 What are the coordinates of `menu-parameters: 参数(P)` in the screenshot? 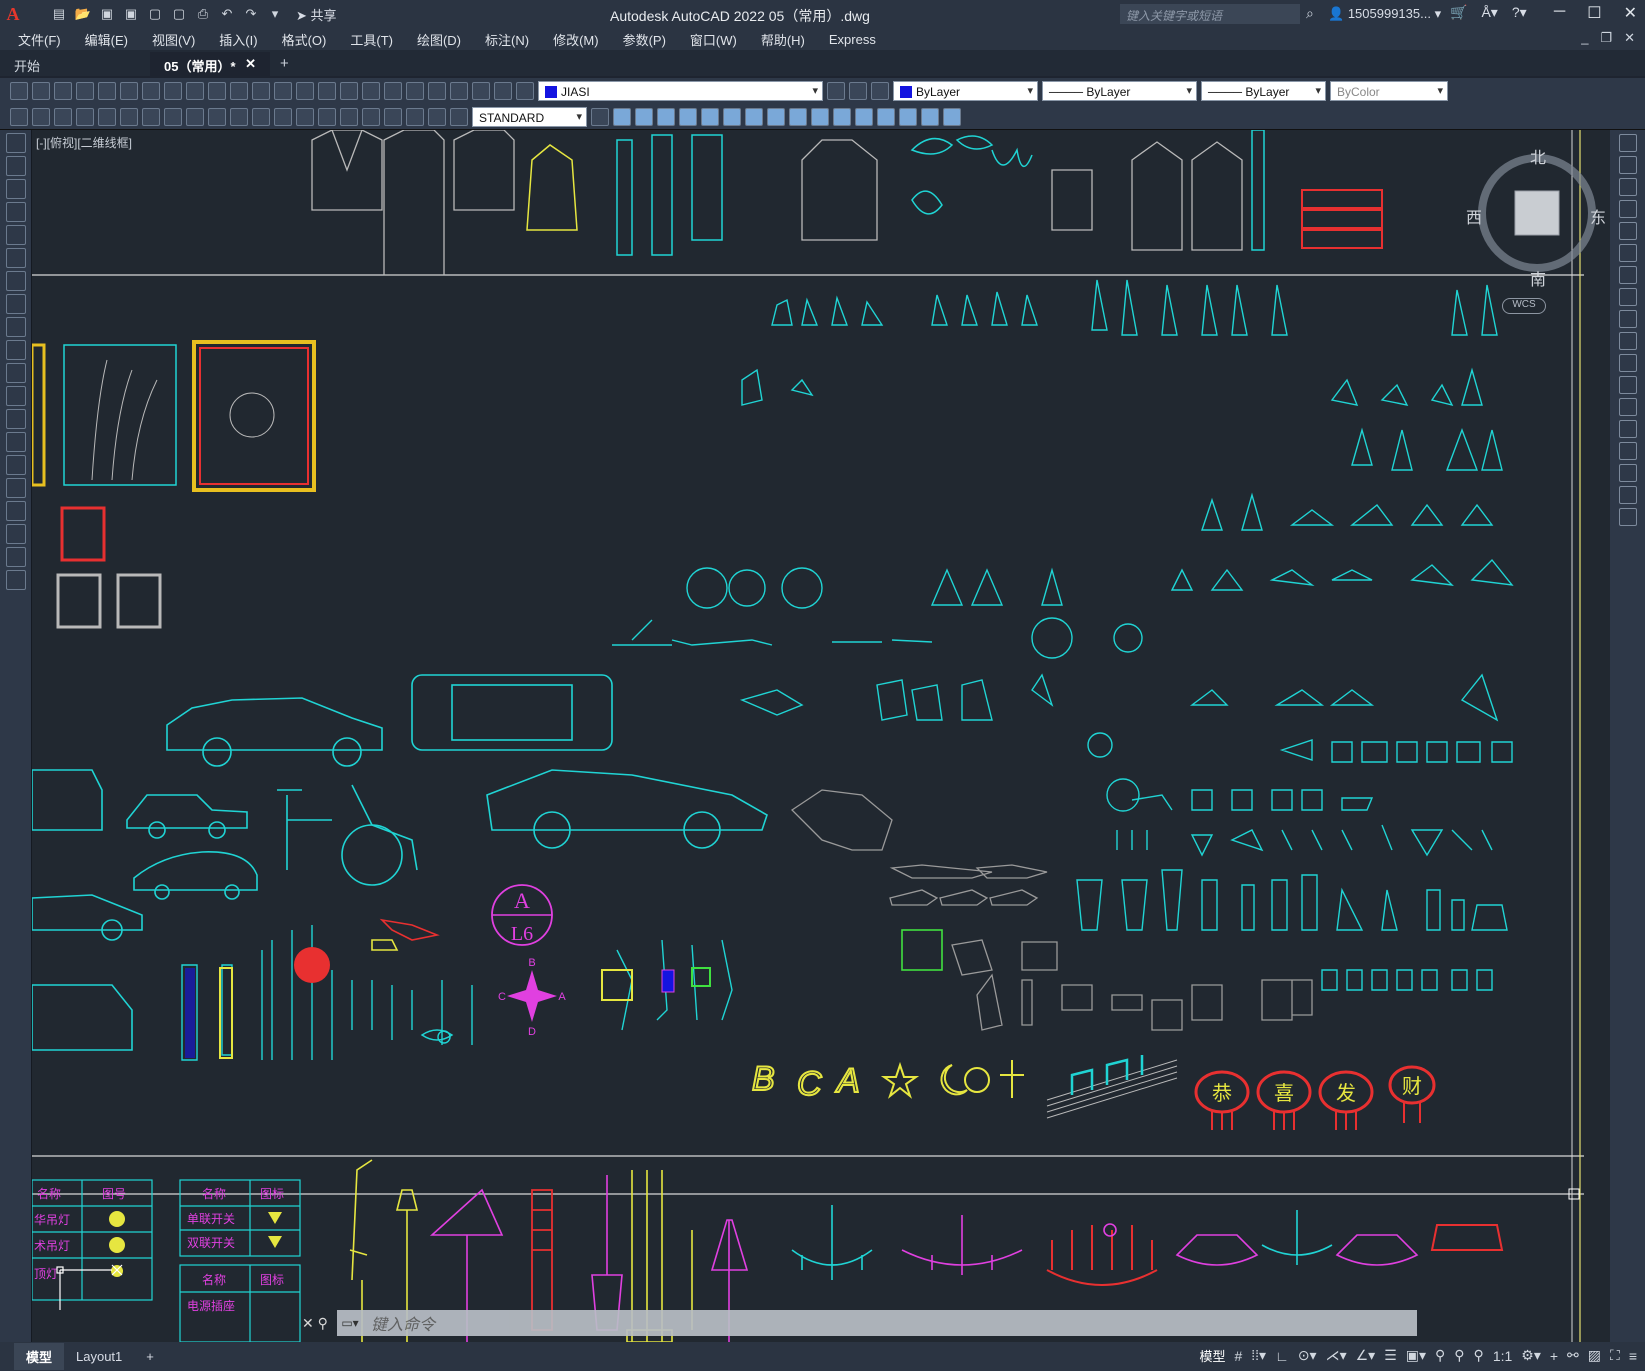 It's located at (650, 39).